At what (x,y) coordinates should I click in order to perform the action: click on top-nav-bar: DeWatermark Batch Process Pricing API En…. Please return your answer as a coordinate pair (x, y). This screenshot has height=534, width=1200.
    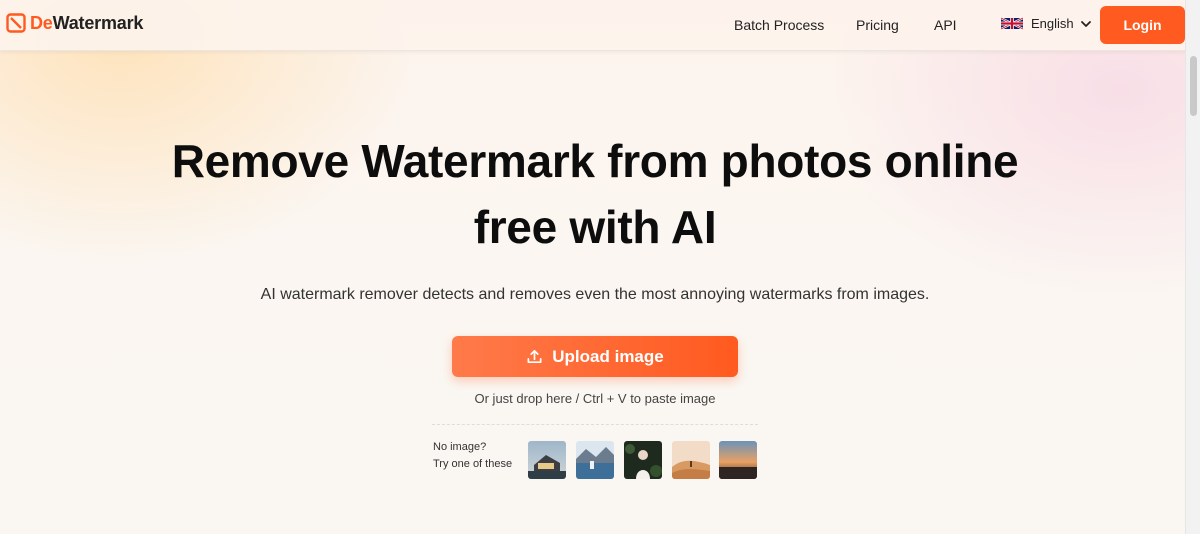
    Looking at the image, I should click on (600, 25).